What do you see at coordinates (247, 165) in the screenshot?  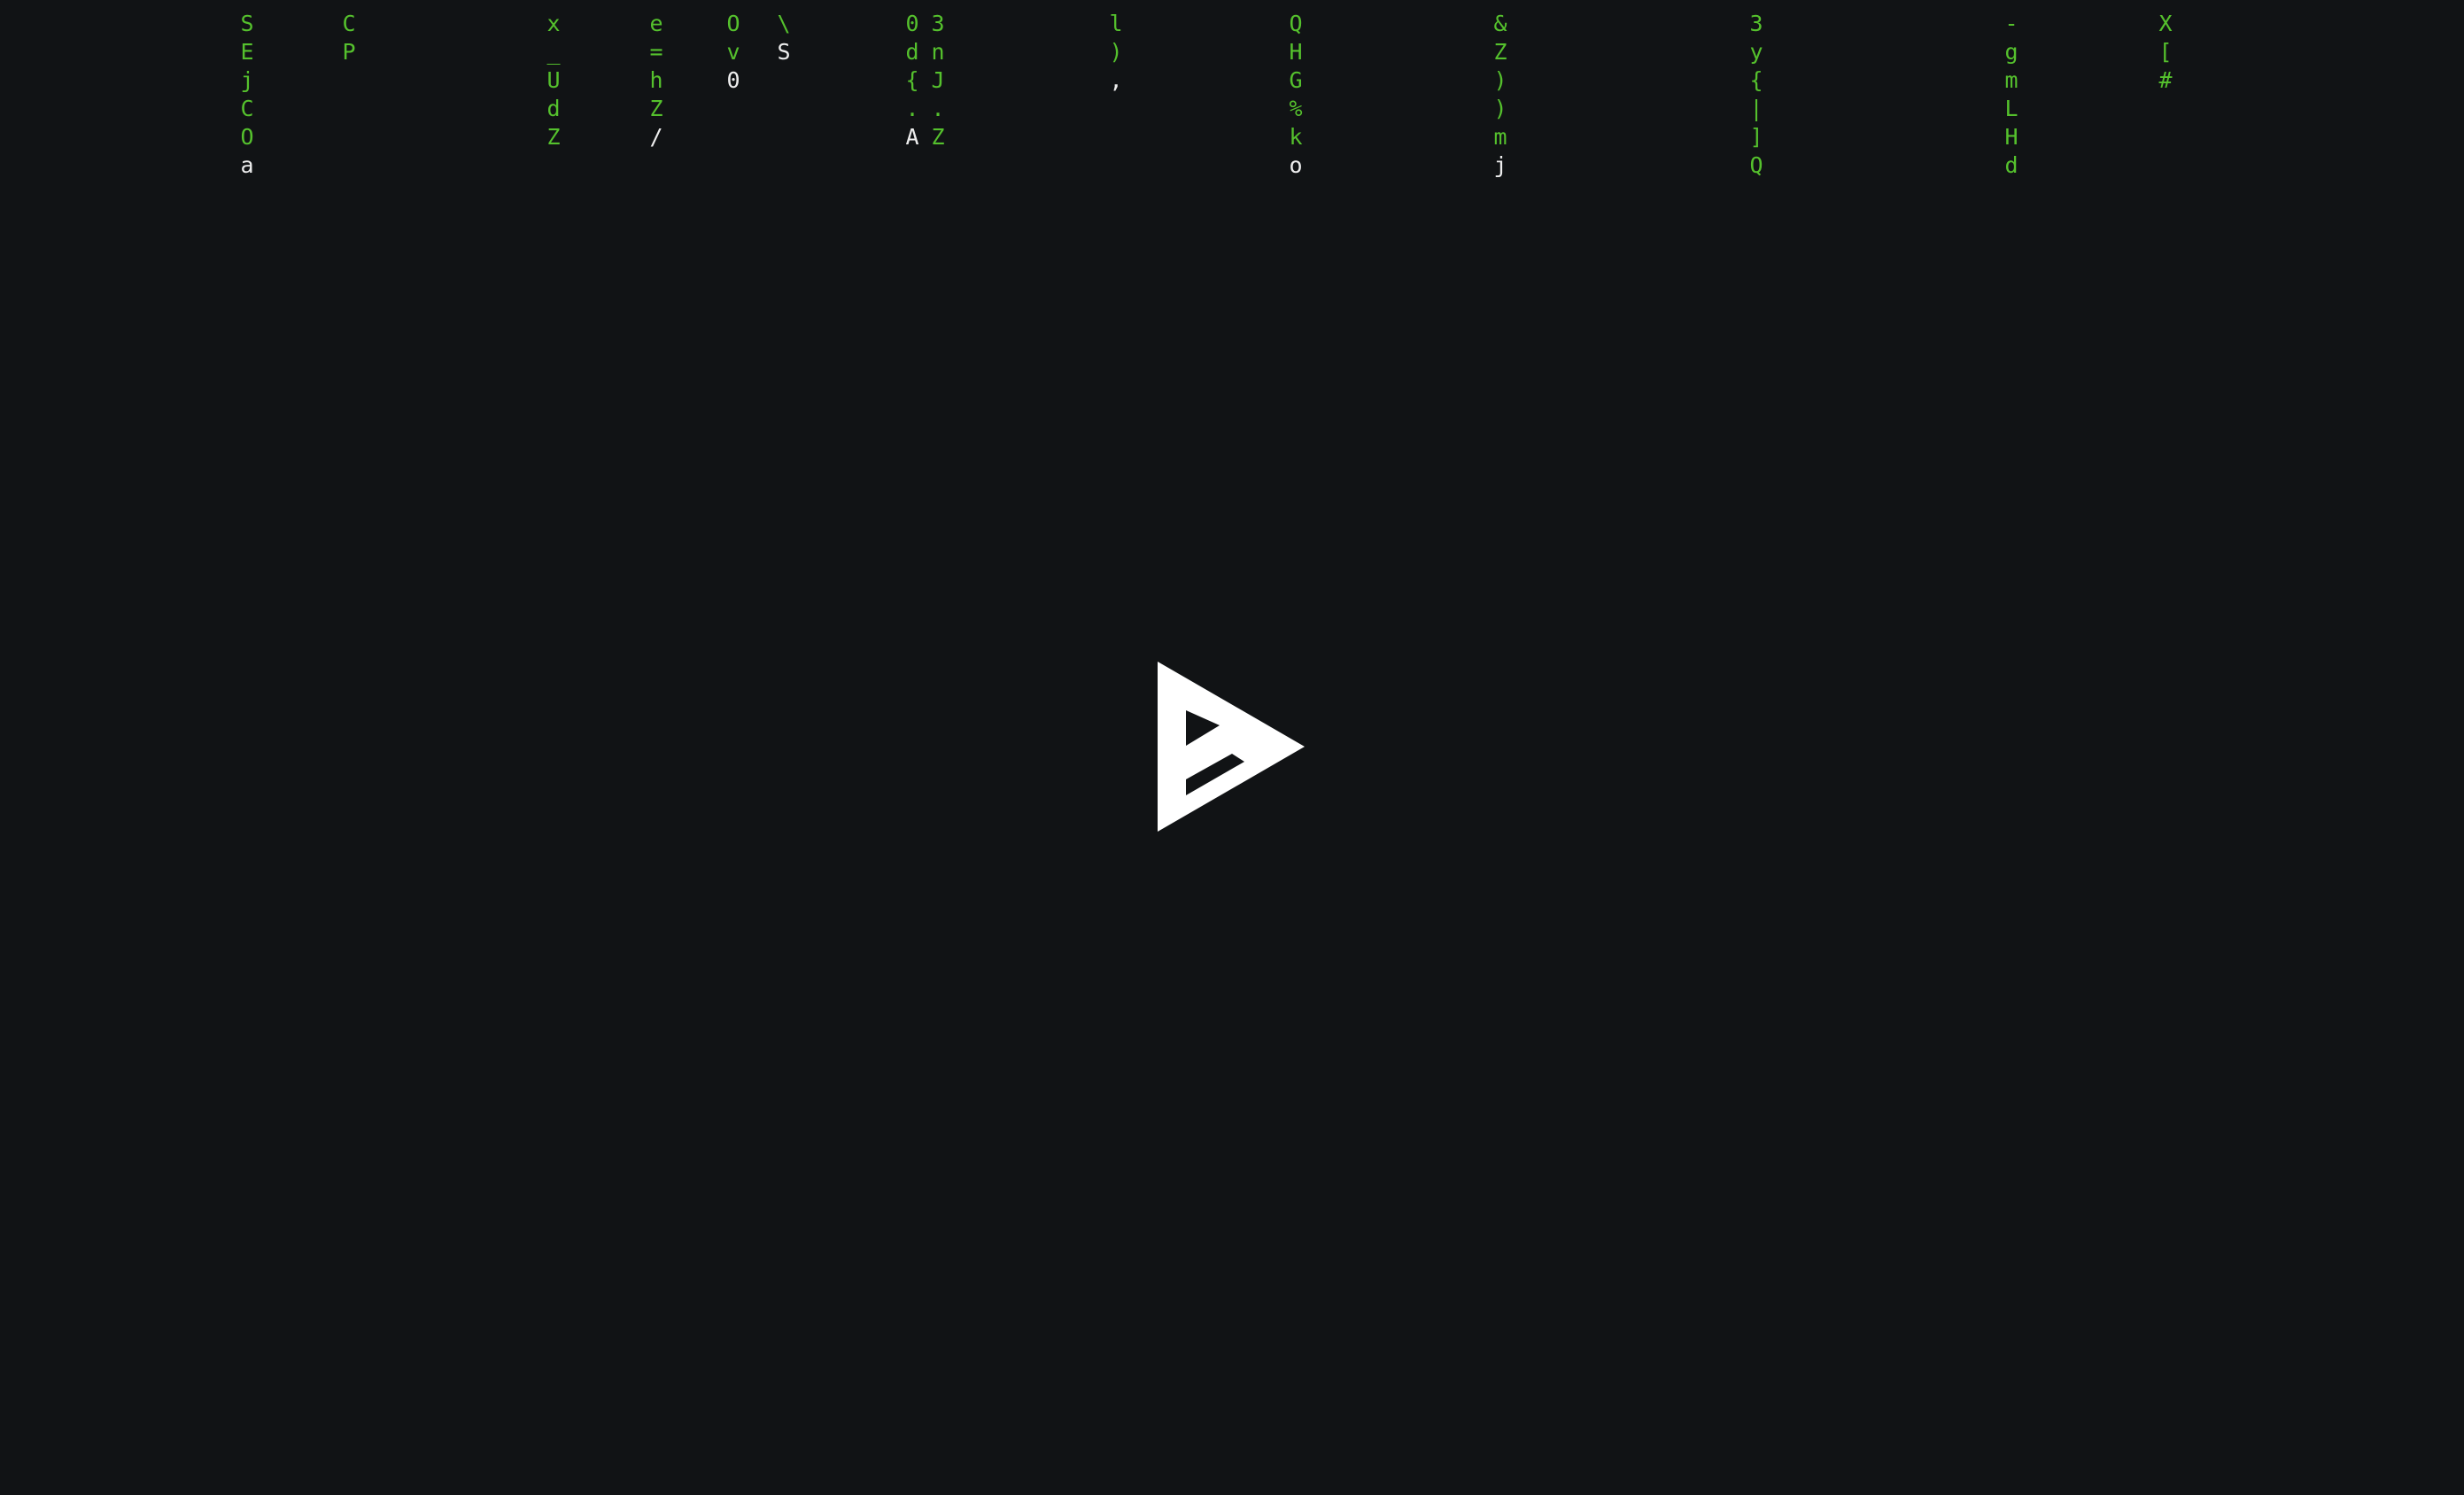 I see `rain-glyph-head: a` at bounding box center [247, 165].